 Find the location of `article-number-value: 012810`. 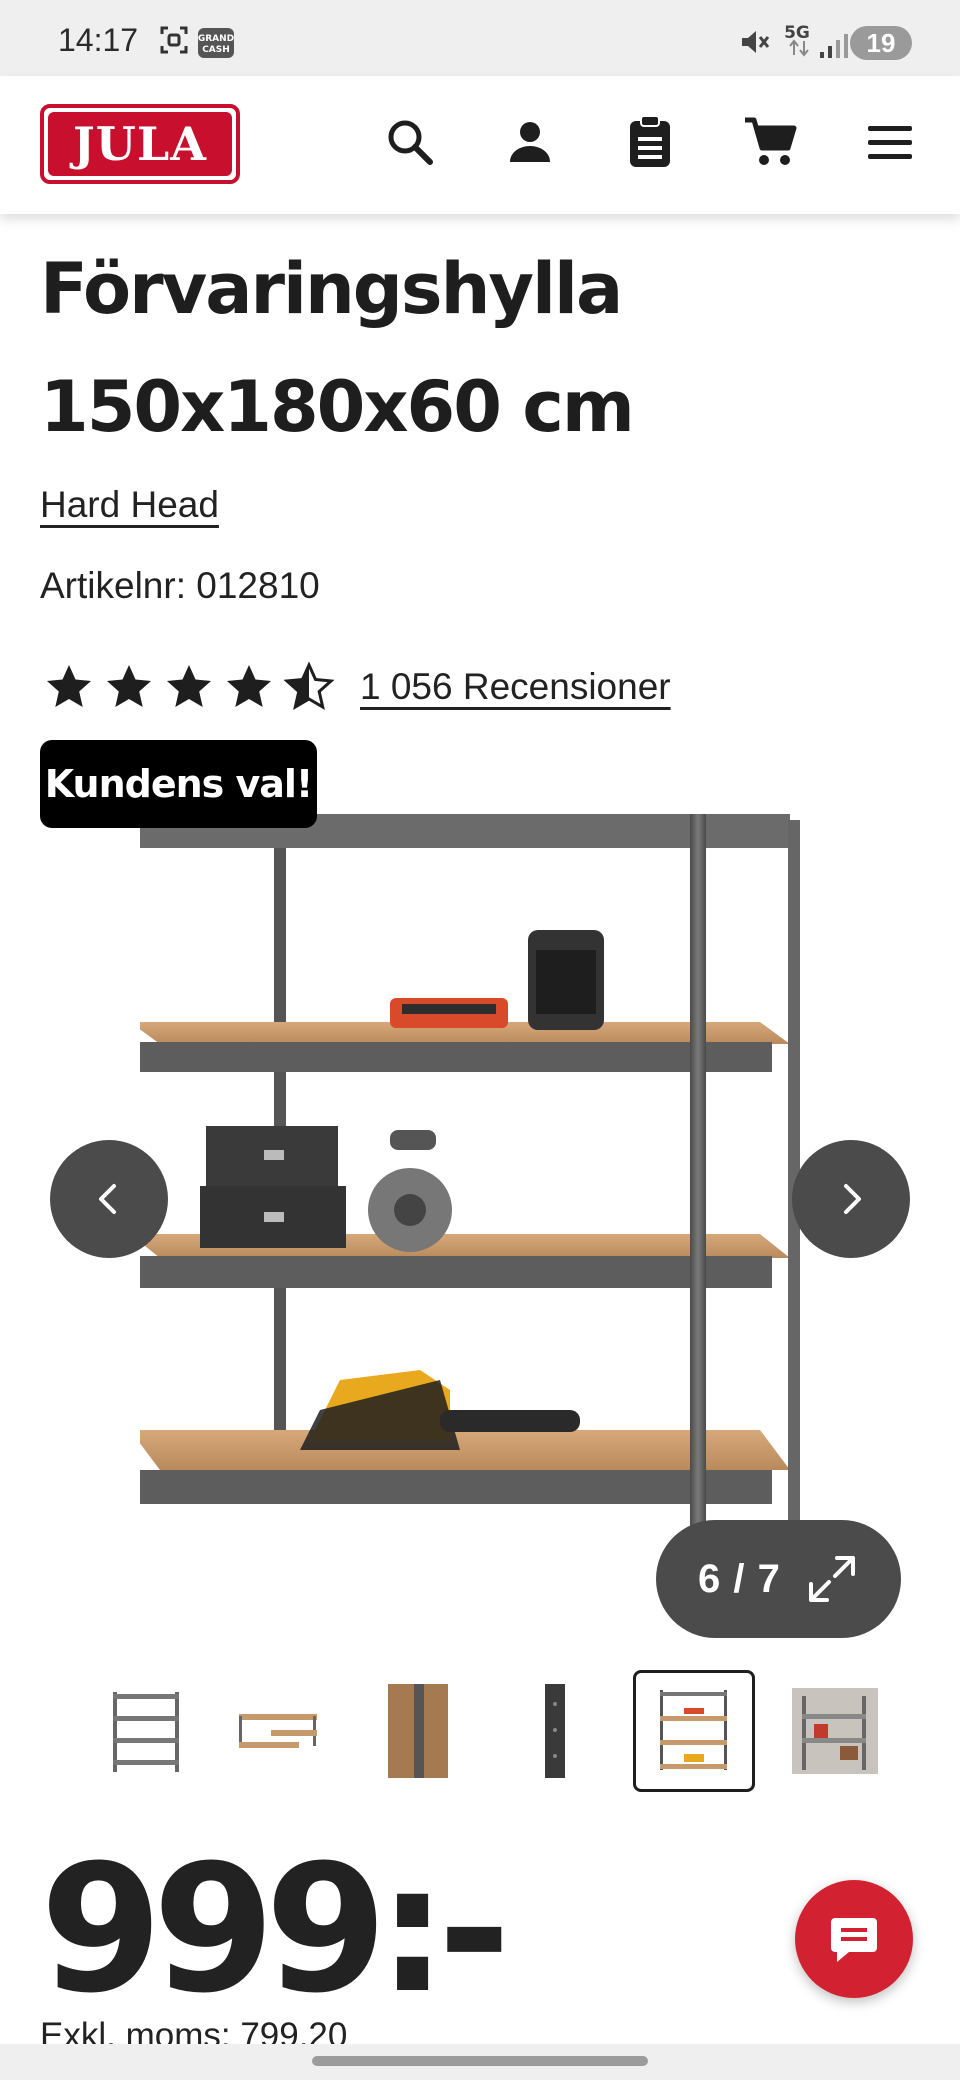

article-number-value: 012810 is located at coordinates (258, 585).